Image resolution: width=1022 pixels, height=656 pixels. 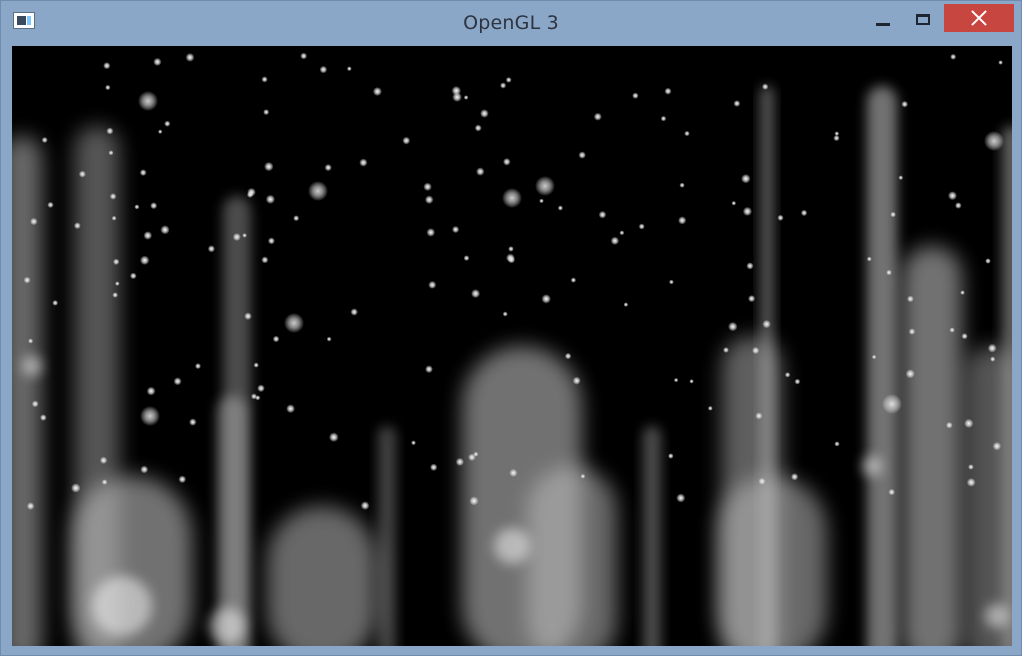 I want to click on close-icon, so click(x=979, y=18).